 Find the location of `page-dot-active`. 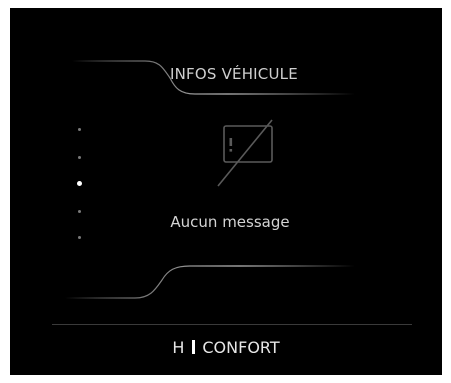

page-dot-active is located at coordinates (79, 183).